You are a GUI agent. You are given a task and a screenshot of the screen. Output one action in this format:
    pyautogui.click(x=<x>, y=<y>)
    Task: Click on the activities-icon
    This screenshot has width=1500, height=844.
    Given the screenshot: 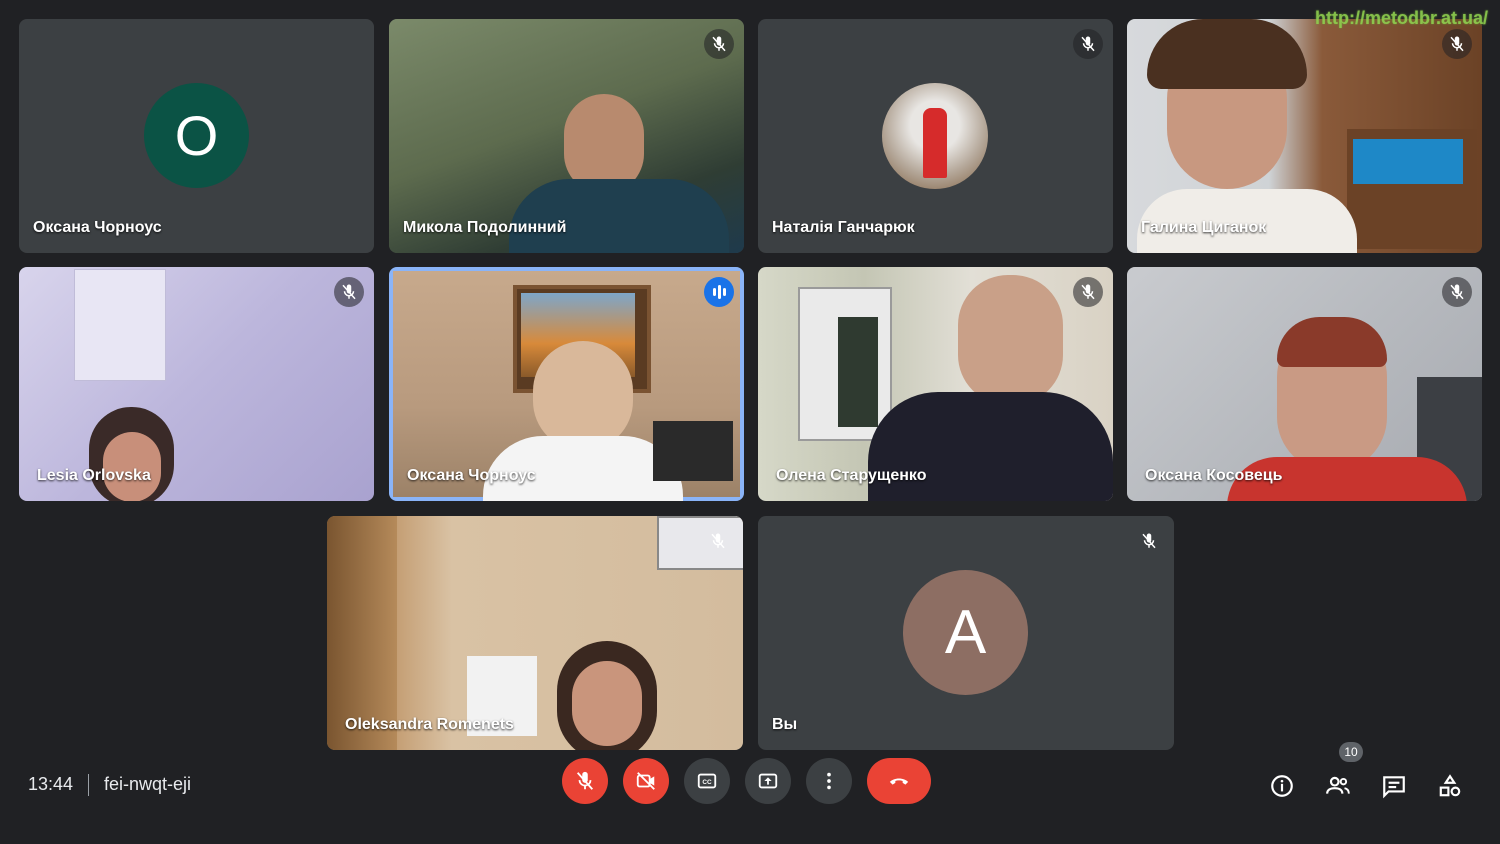 What is the action you would take?
    pyautogui.click(x=1450, y=785)
    